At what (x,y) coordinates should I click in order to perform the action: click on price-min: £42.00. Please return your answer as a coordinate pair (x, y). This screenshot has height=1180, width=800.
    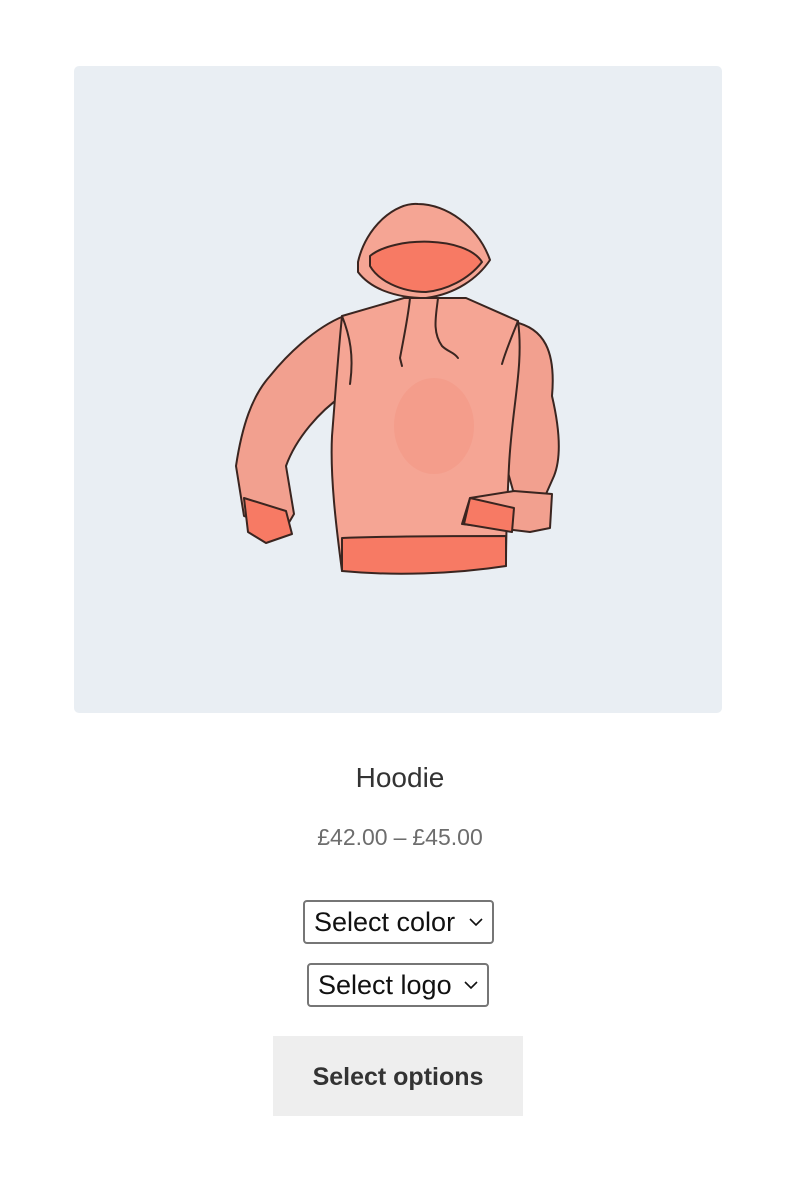
    Looking at the image, I should click on (352, 837).